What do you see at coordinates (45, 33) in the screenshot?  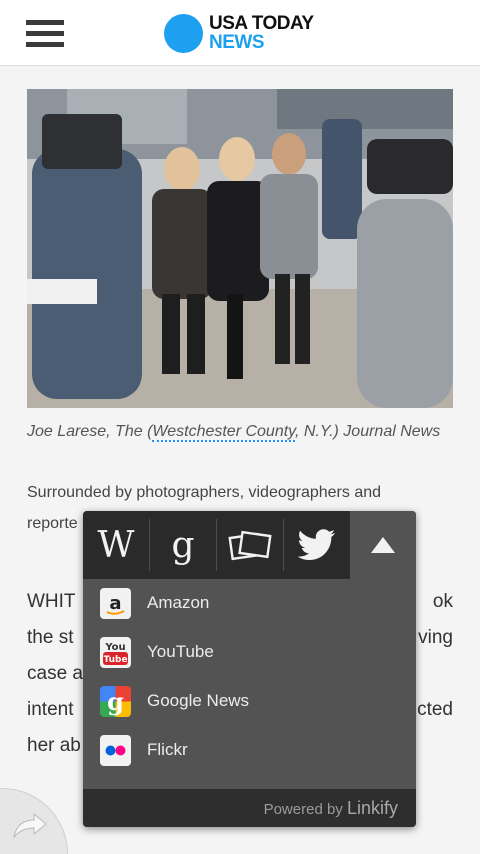 I see `menu-icon` at bounding box center [45, 33].